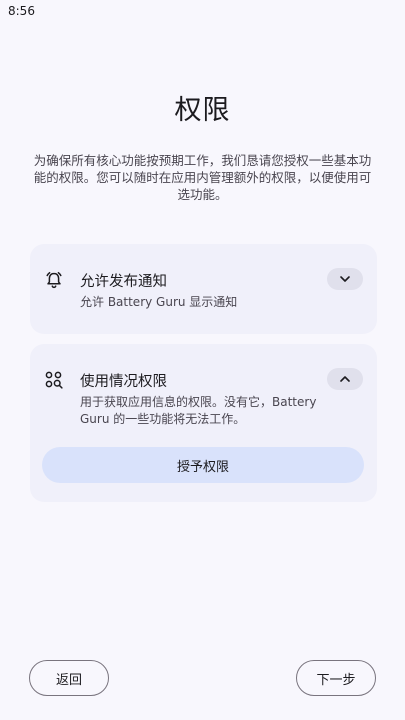 This screenshot has width=405, height=720. Describe the element at coordinates (198, 410) in the screenshot. I see `permission-subtitle: 用于获取应用信息的权限。没有它，Battery Guru 的一些功能将无法工作。` at that location.